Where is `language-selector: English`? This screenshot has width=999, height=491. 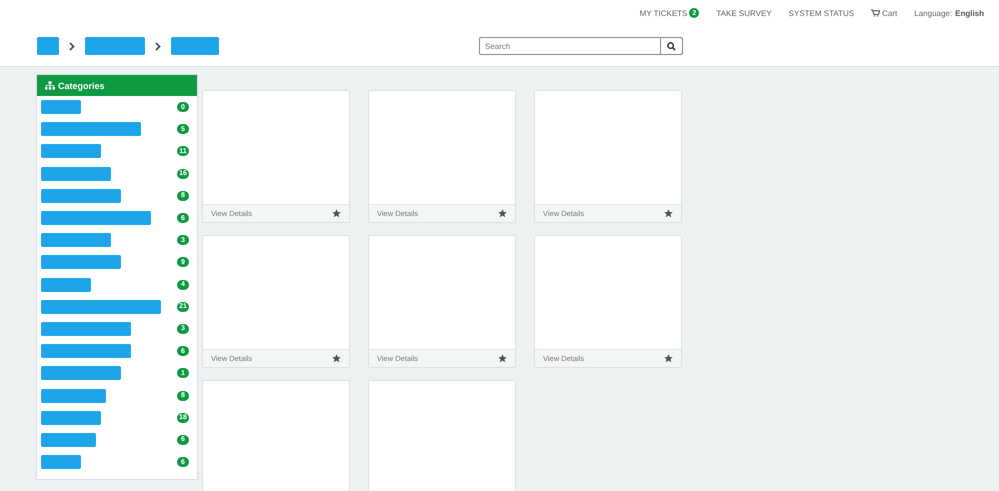 language-selector: English is located at coordinates (969, 13).